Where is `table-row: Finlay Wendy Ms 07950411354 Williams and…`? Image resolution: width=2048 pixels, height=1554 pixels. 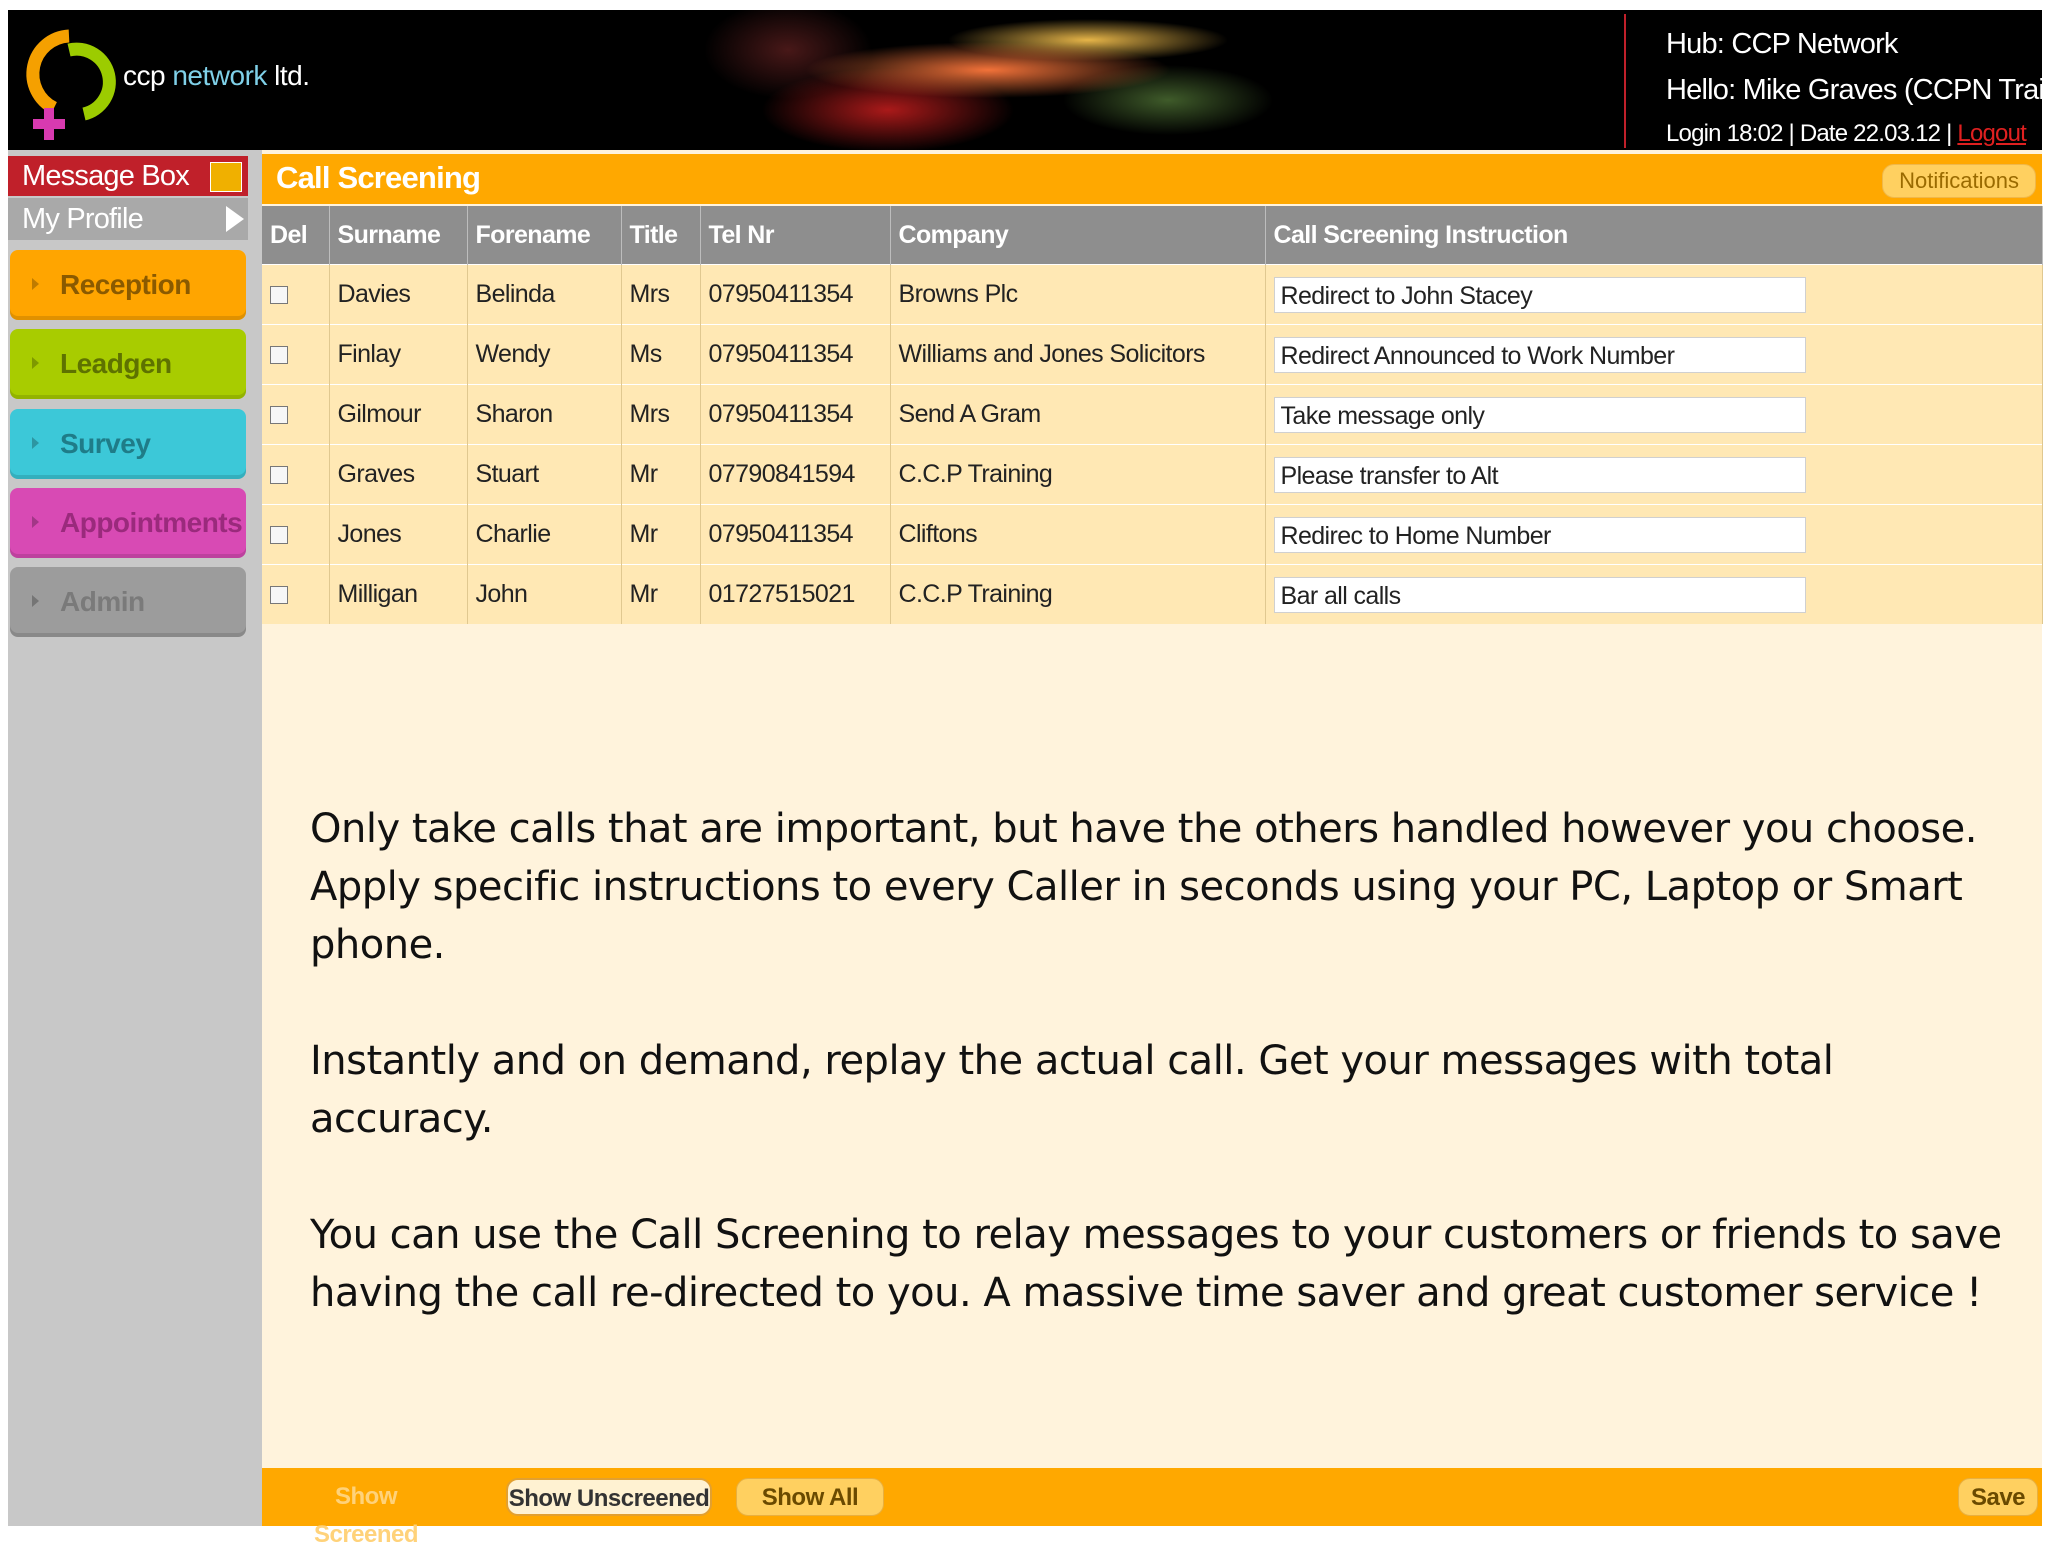
table-row: Finlay Wendy Ms 07950411354 Williams and… is located at coordinates (1152, 354).